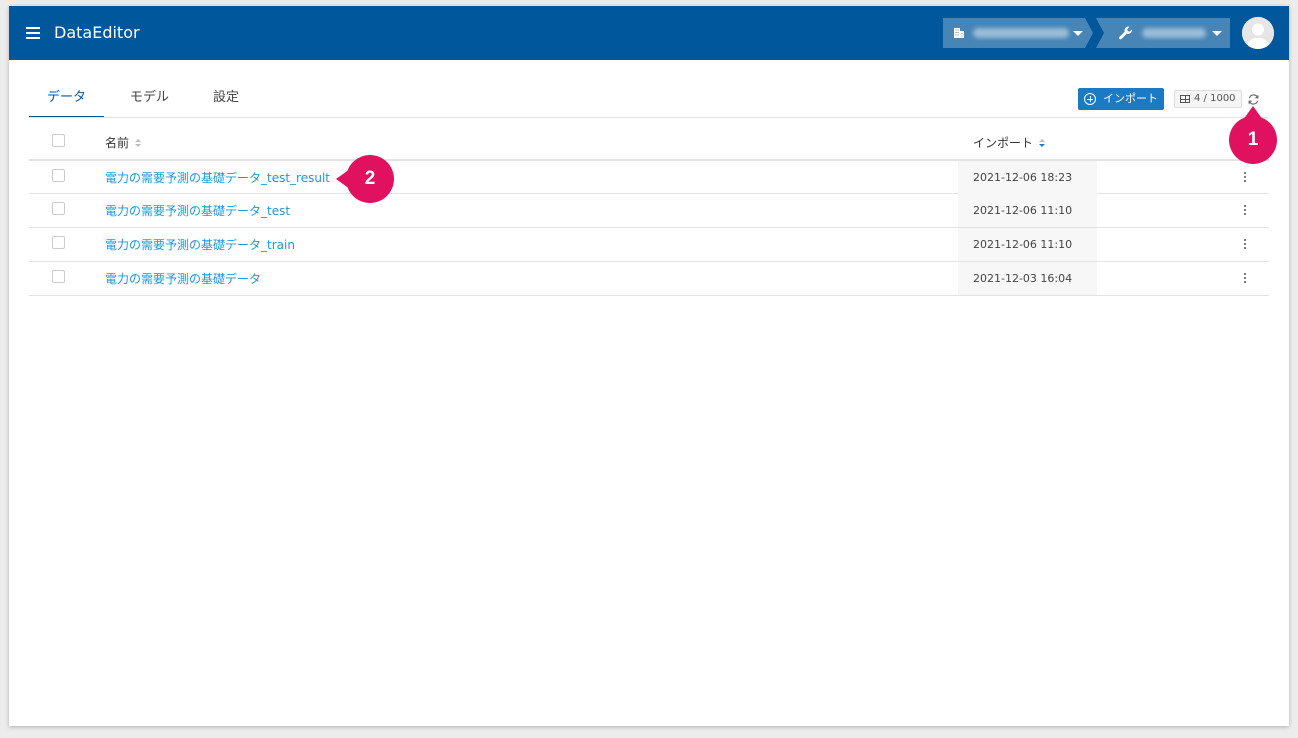  I want to click on column-header-import: インポート, so click(1009, 143).